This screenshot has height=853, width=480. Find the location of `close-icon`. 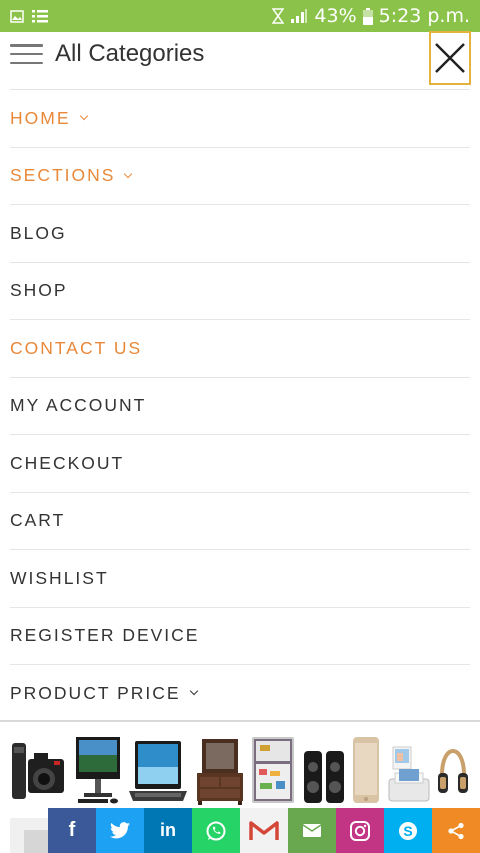

close-icon is located at coordinates (450, 58).